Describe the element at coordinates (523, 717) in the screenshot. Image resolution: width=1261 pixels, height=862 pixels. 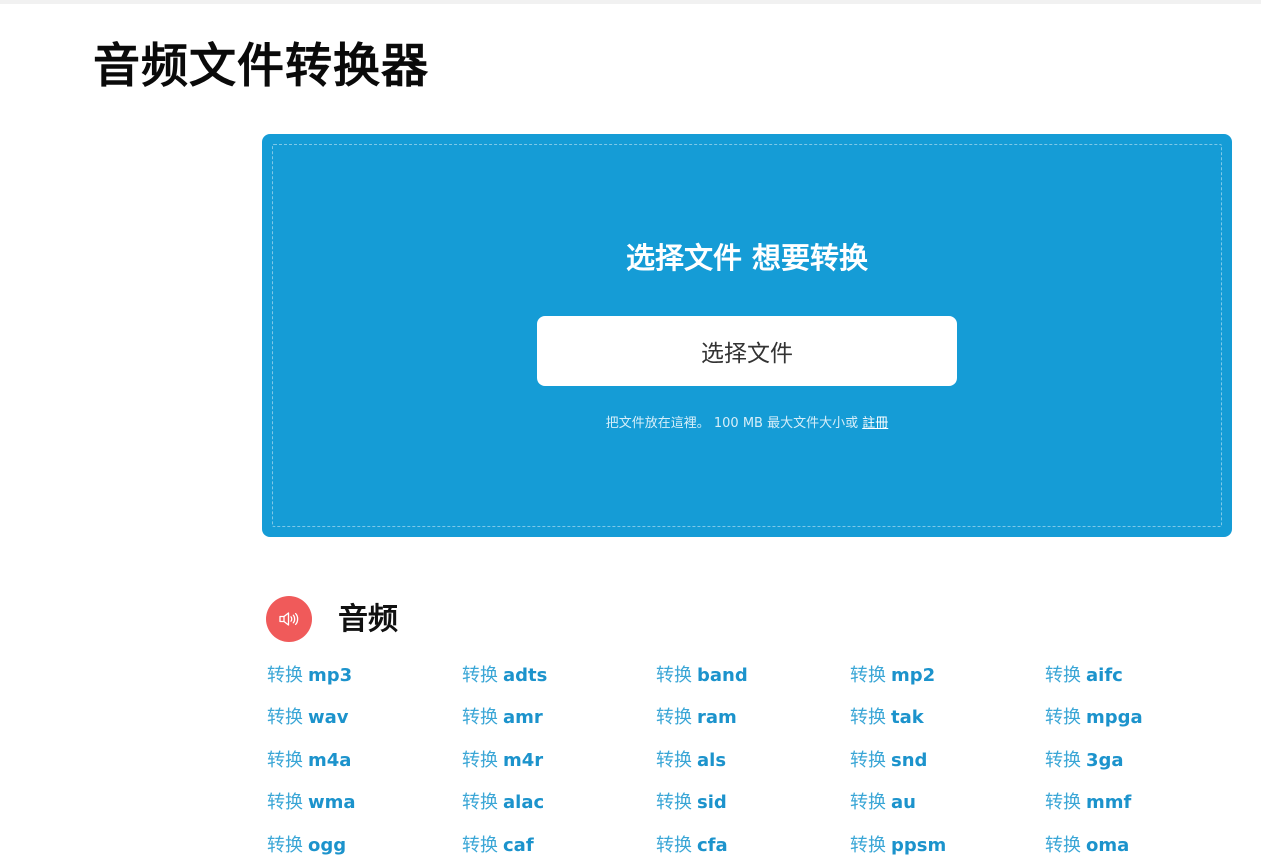
I see `format-name: amr` at that location.